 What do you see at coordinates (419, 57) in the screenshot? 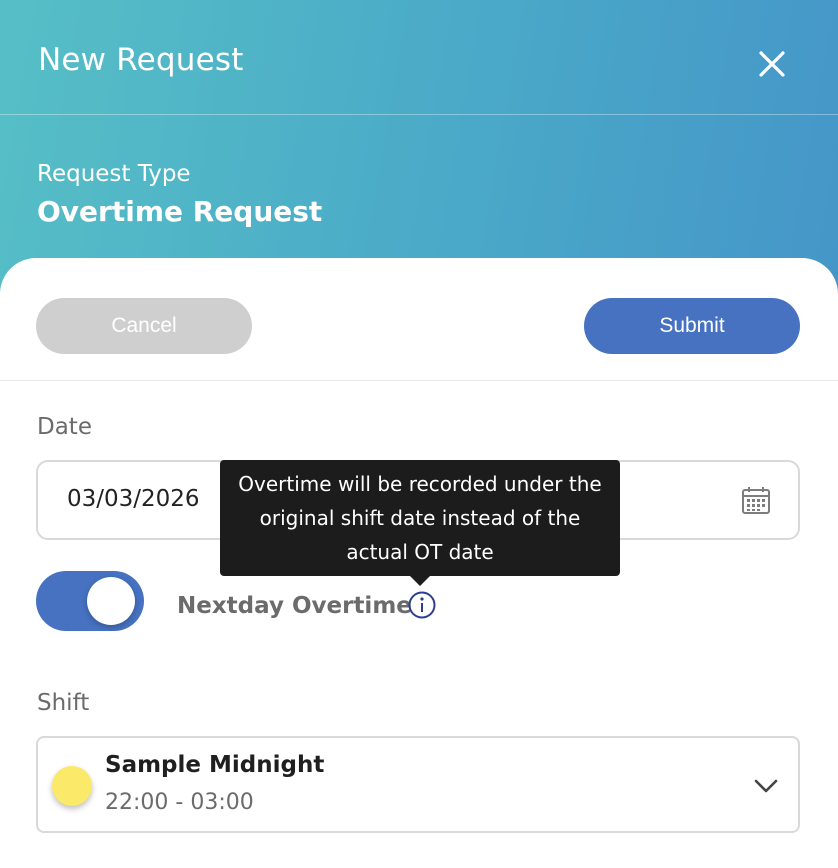
I see `title-bar: New Request` at bounding box center [419, 57].